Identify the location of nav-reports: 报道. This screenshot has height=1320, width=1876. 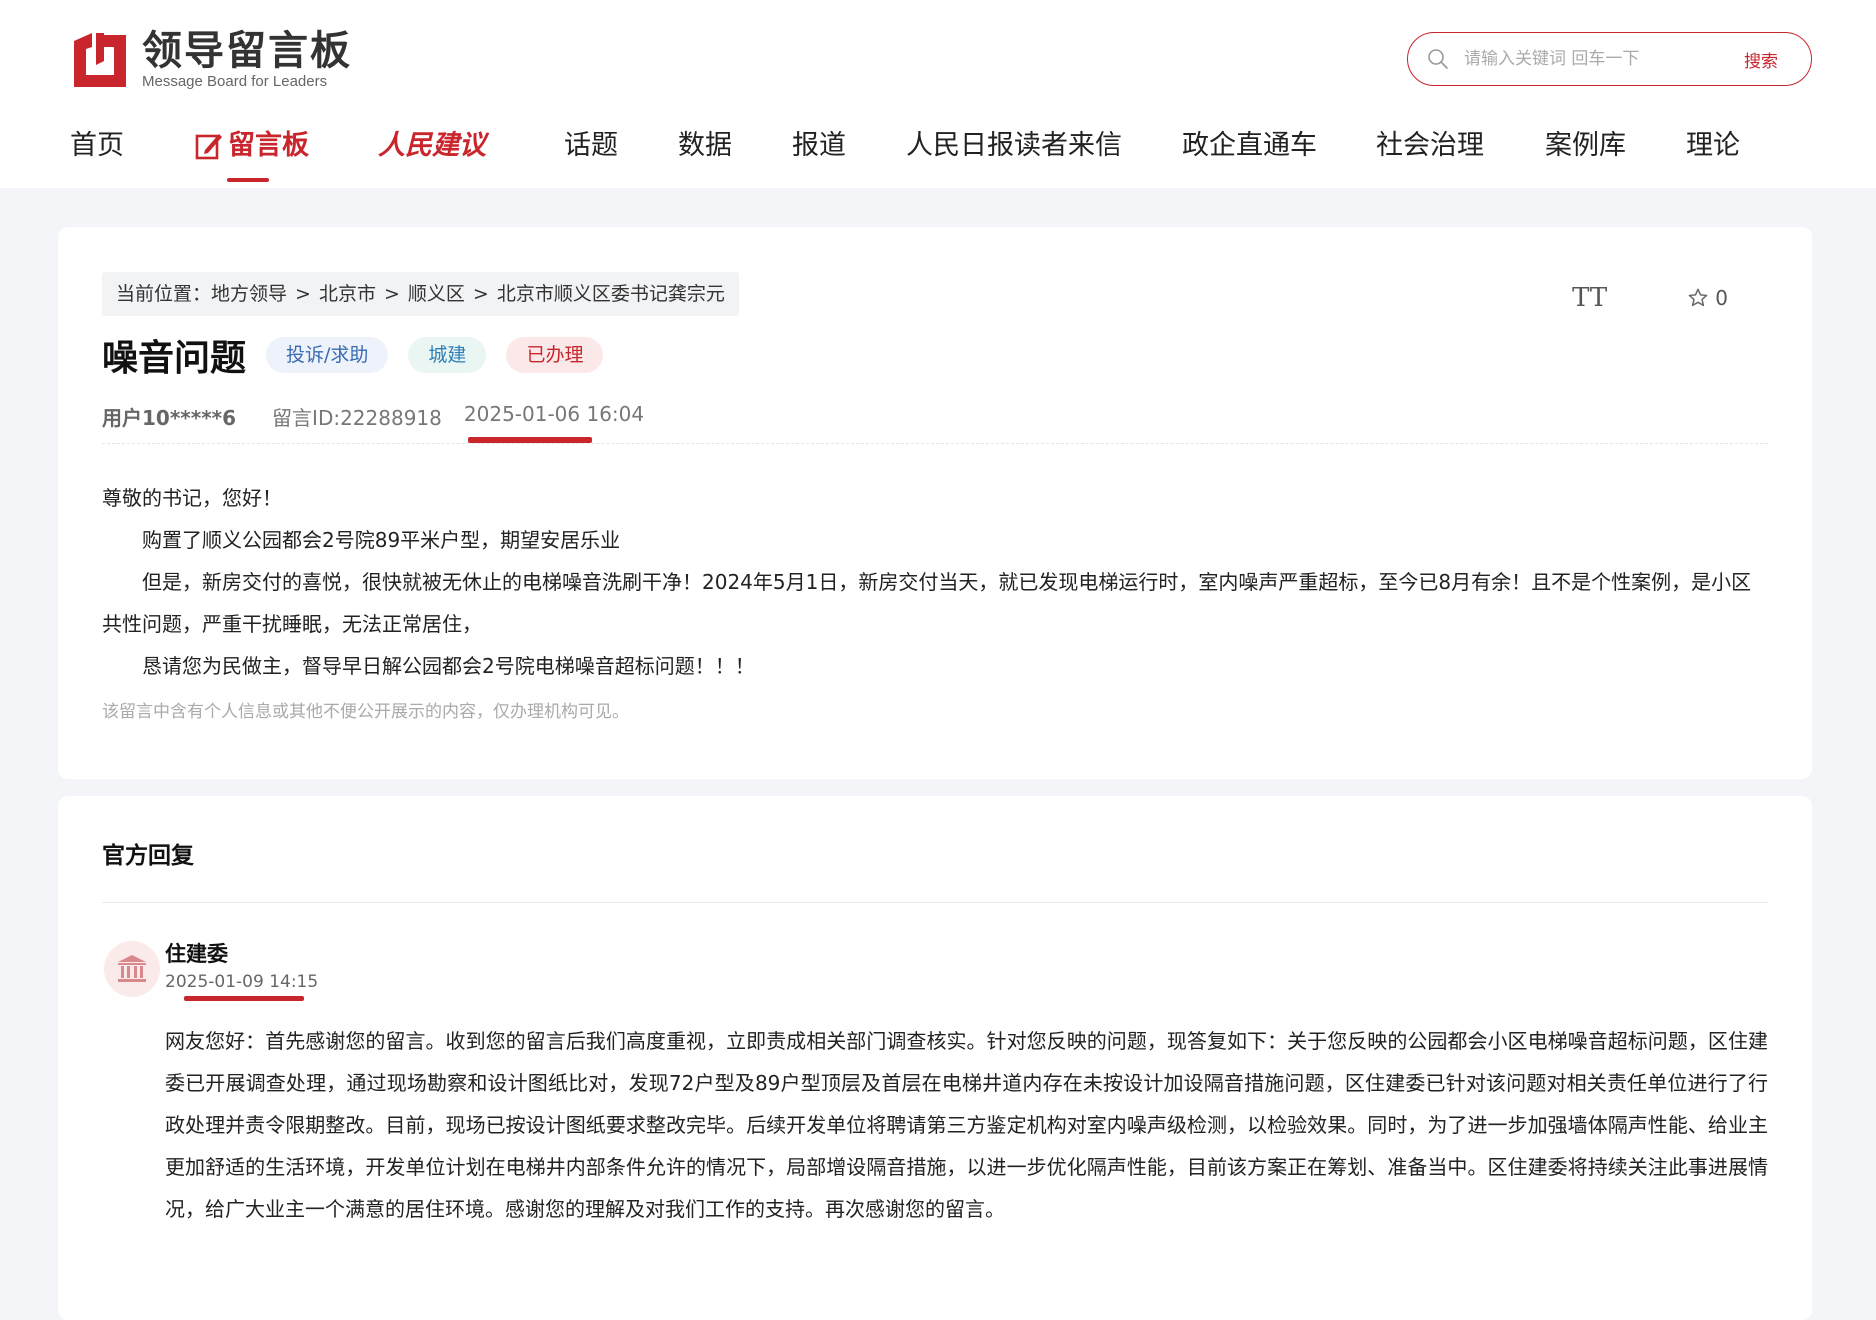
(819, 146).